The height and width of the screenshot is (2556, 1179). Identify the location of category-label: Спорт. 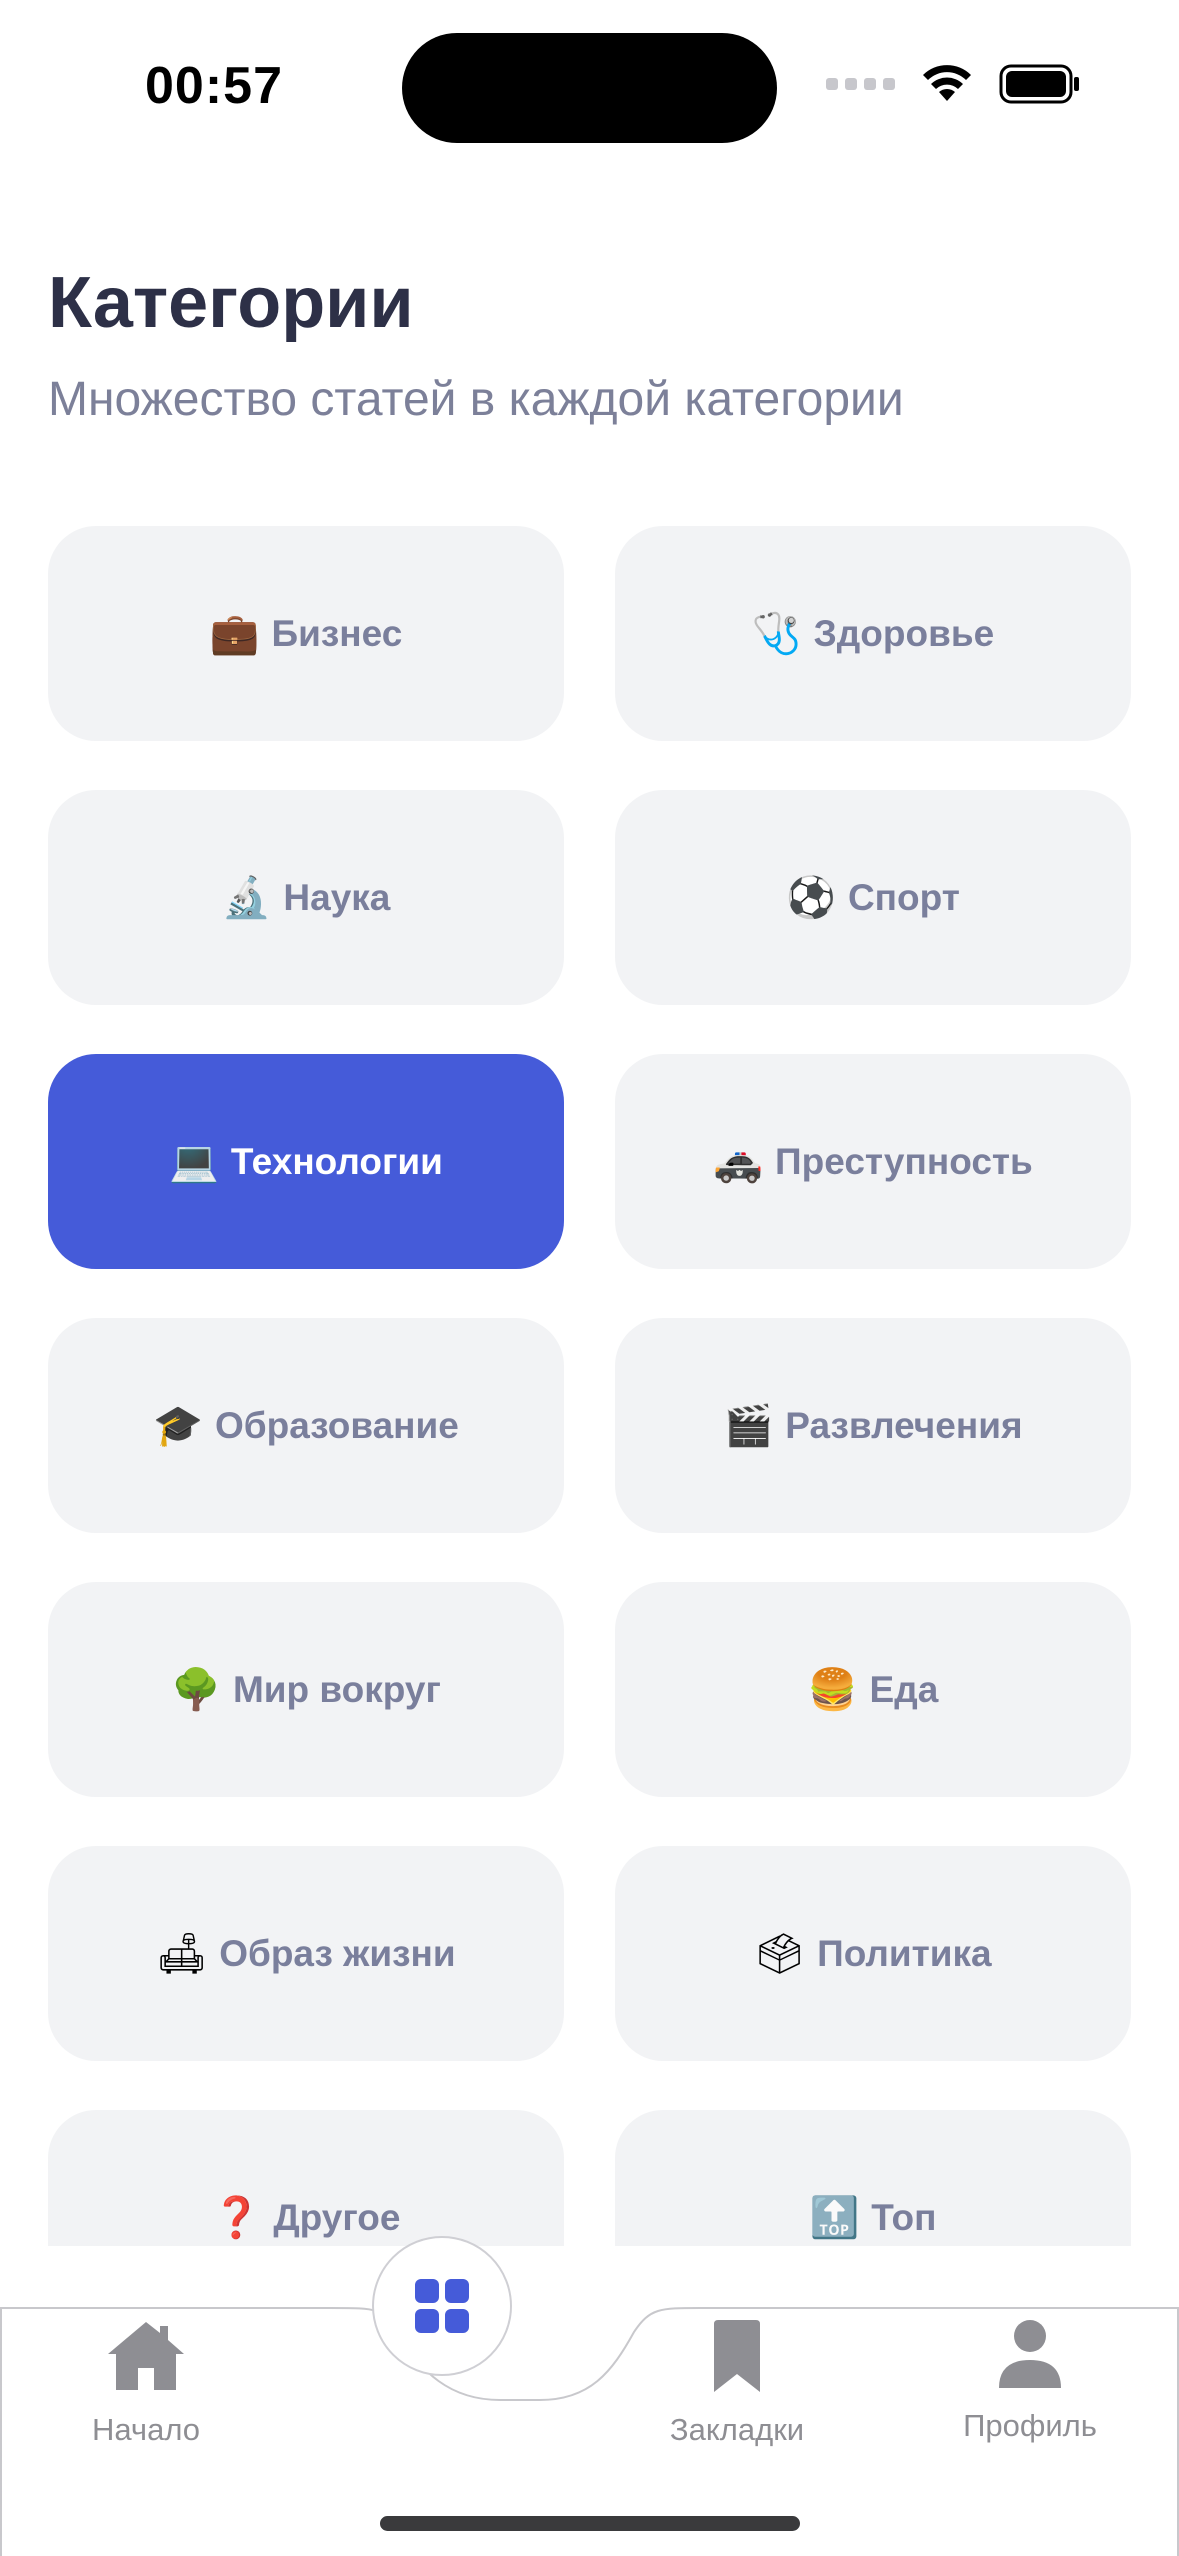
(903, 897).